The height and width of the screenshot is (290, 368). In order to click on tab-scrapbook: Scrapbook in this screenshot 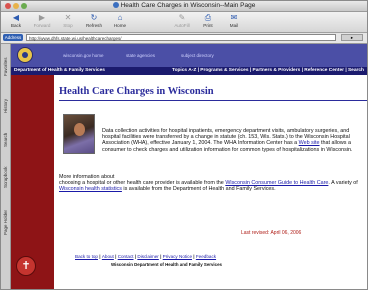, I will do `click(5, 177)`.